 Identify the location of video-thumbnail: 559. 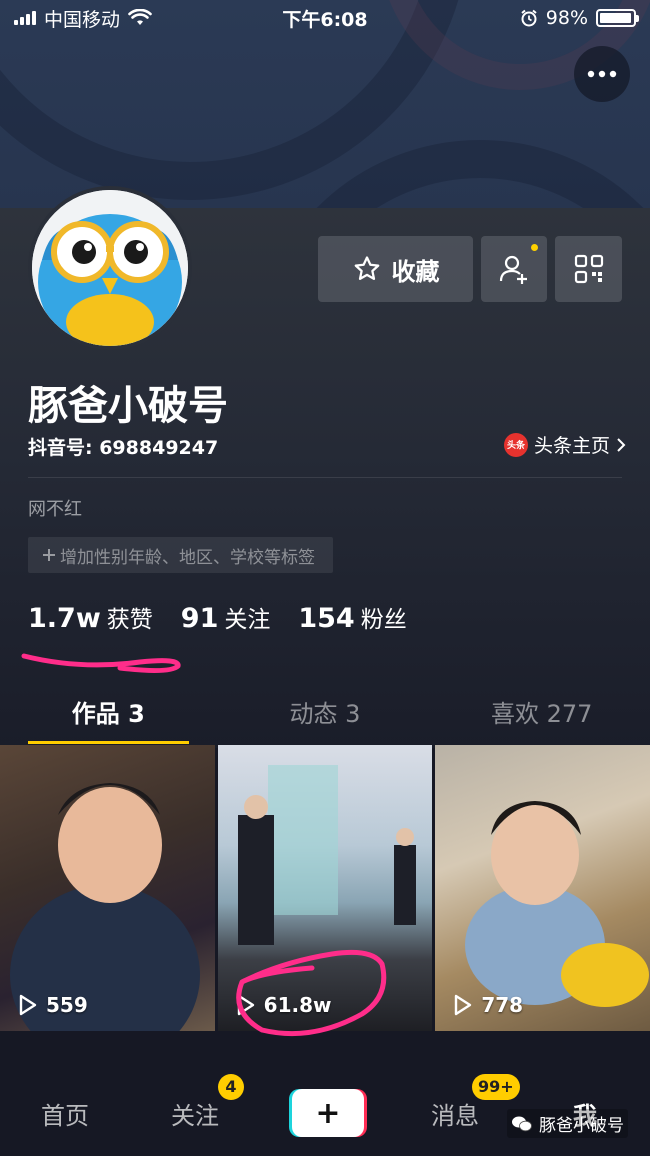
(107, 888).